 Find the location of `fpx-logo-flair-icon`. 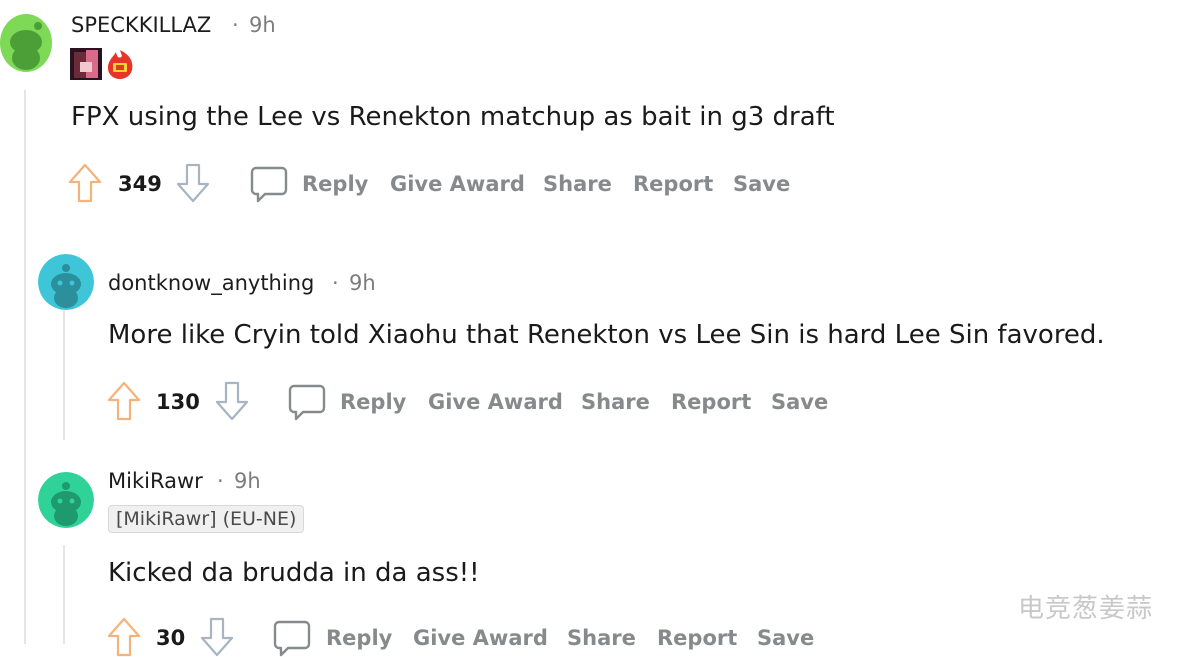

fpx-logo-flair-icon is located at coordinates (120, 64).